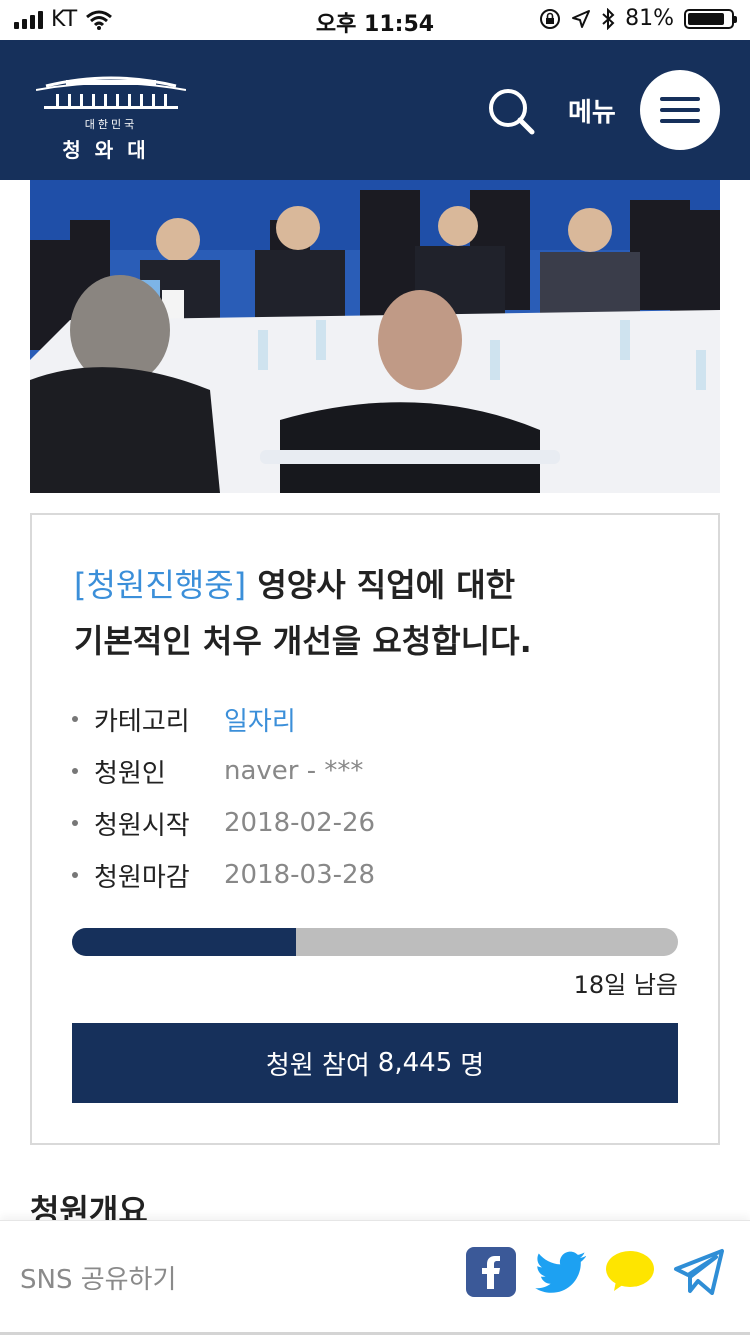 This screenshot has height=1335, width=750. What do you see at coordinates (111, 124) in the screenshot?
I see `logo-subtitle: 대한민국` at bounding box center [111, 124].